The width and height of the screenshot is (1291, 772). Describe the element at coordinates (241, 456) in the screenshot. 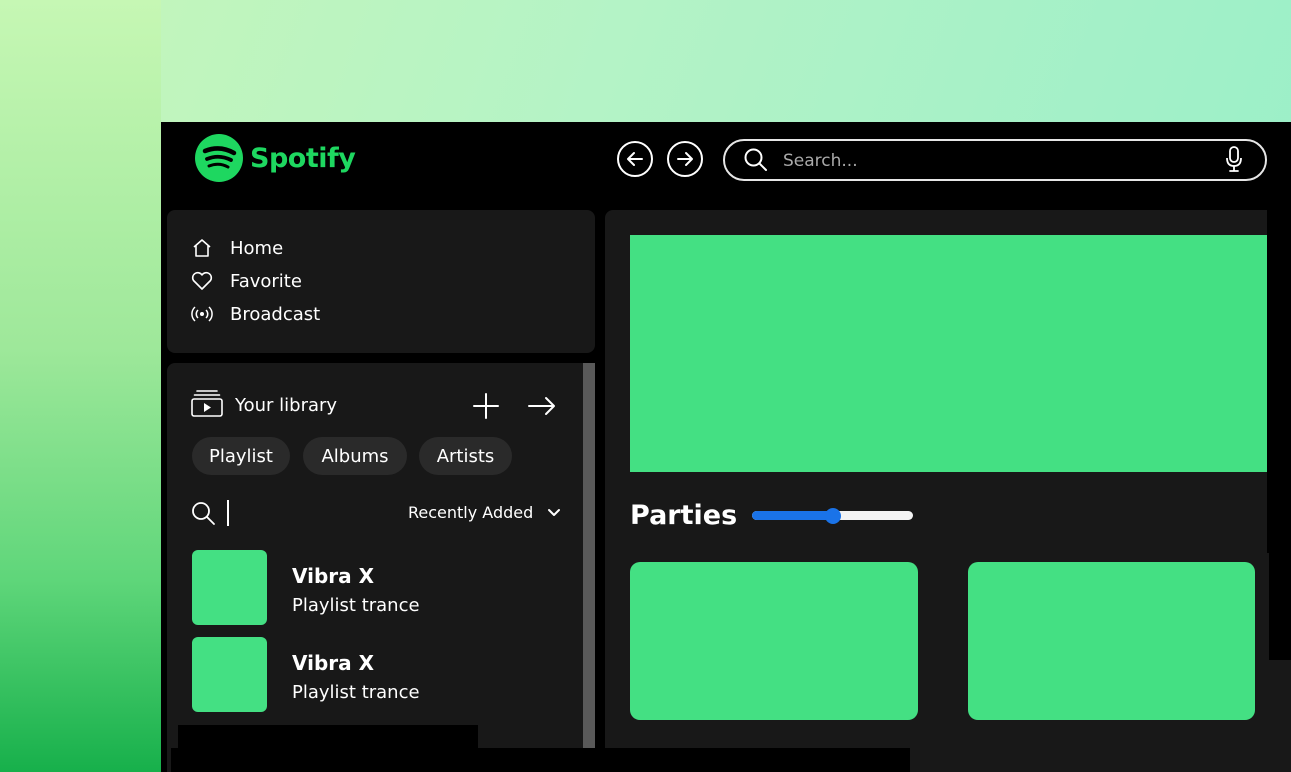

I see `filter-chip-playlist: Playlist` at that location.